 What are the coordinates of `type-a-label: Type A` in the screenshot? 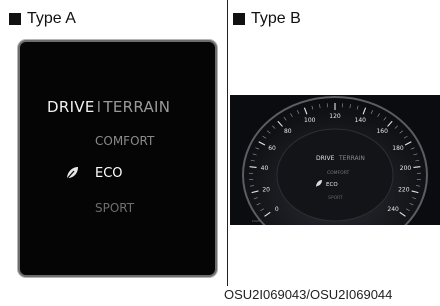 It's located at (42, 19).